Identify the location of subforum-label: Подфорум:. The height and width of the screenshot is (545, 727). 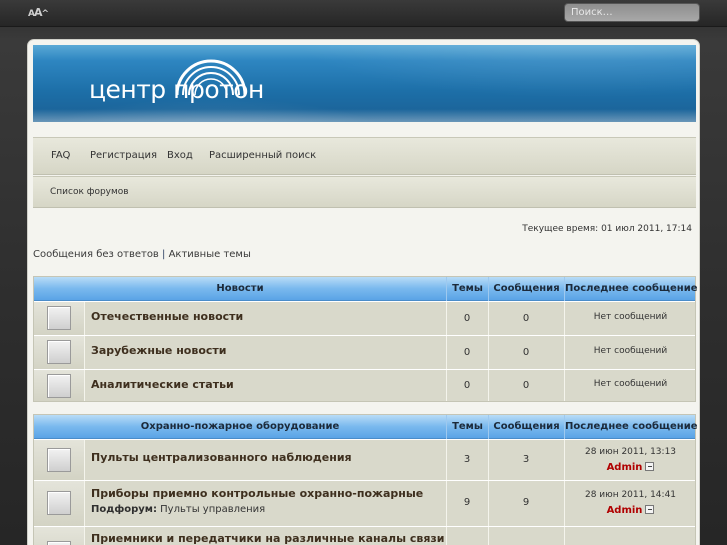
(124, 509).